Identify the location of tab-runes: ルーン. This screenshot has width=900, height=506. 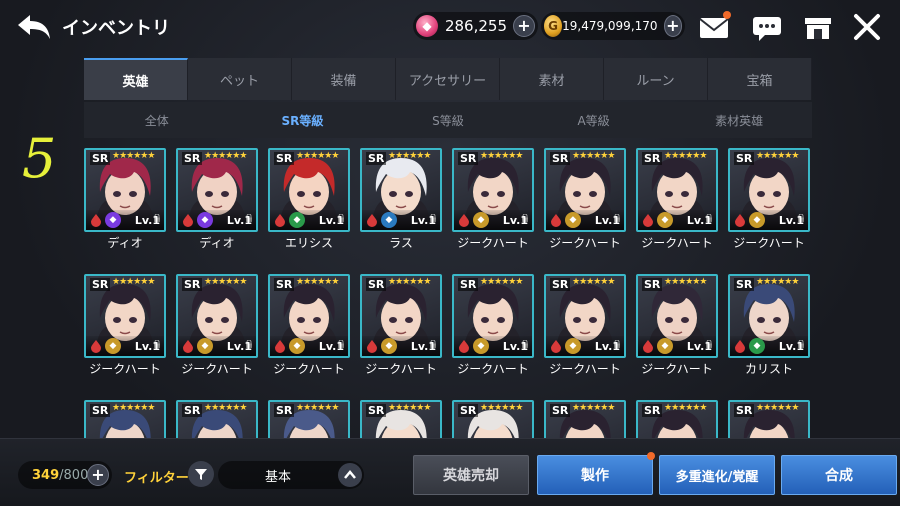
(656, 79).